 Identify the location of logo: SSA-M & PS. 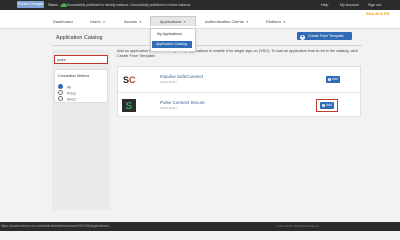
(378, 13).